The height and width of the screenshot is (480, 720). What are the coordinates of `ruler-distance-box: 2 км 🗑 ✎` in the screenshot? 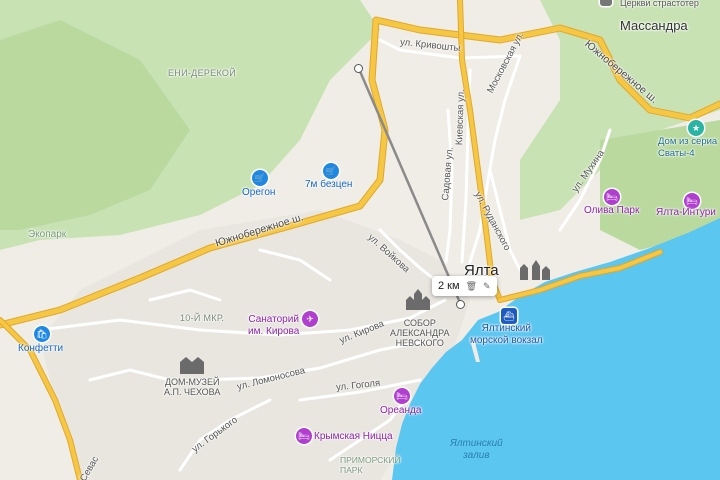 It's located at (464, 286).